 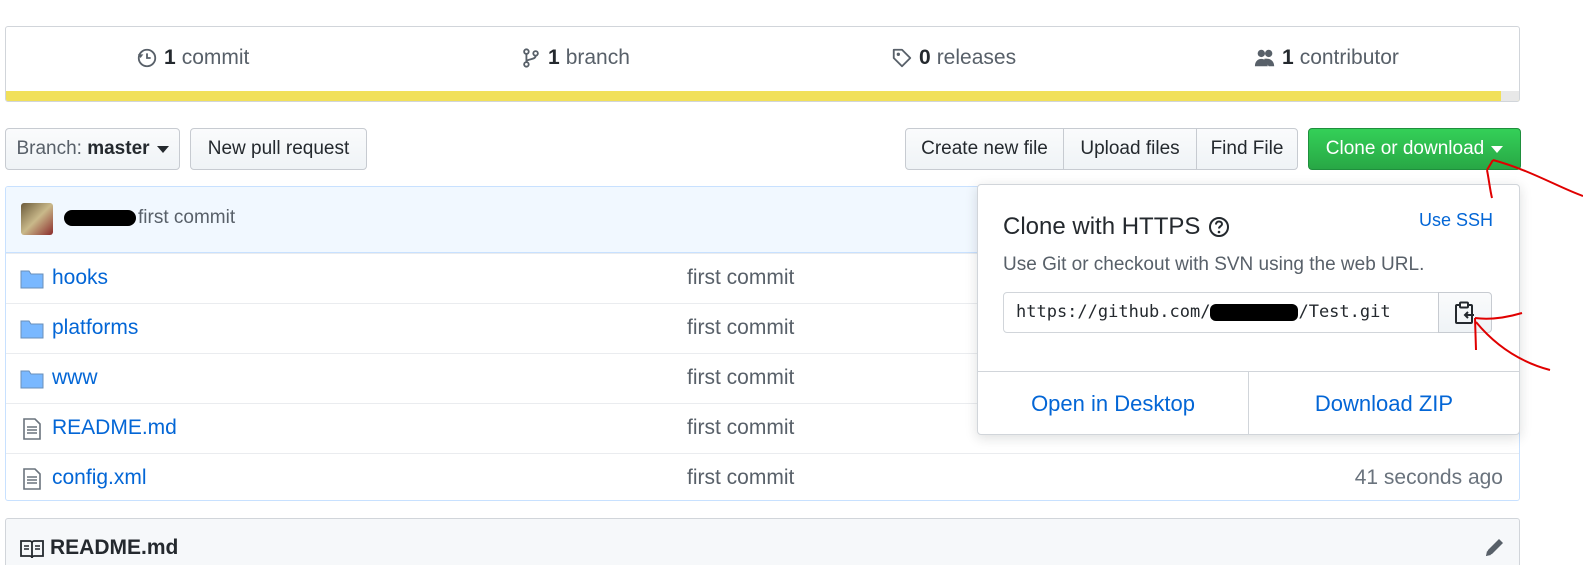 I want to click on popover-title: Clone with HTTPS, so click(x=1116, y=227).